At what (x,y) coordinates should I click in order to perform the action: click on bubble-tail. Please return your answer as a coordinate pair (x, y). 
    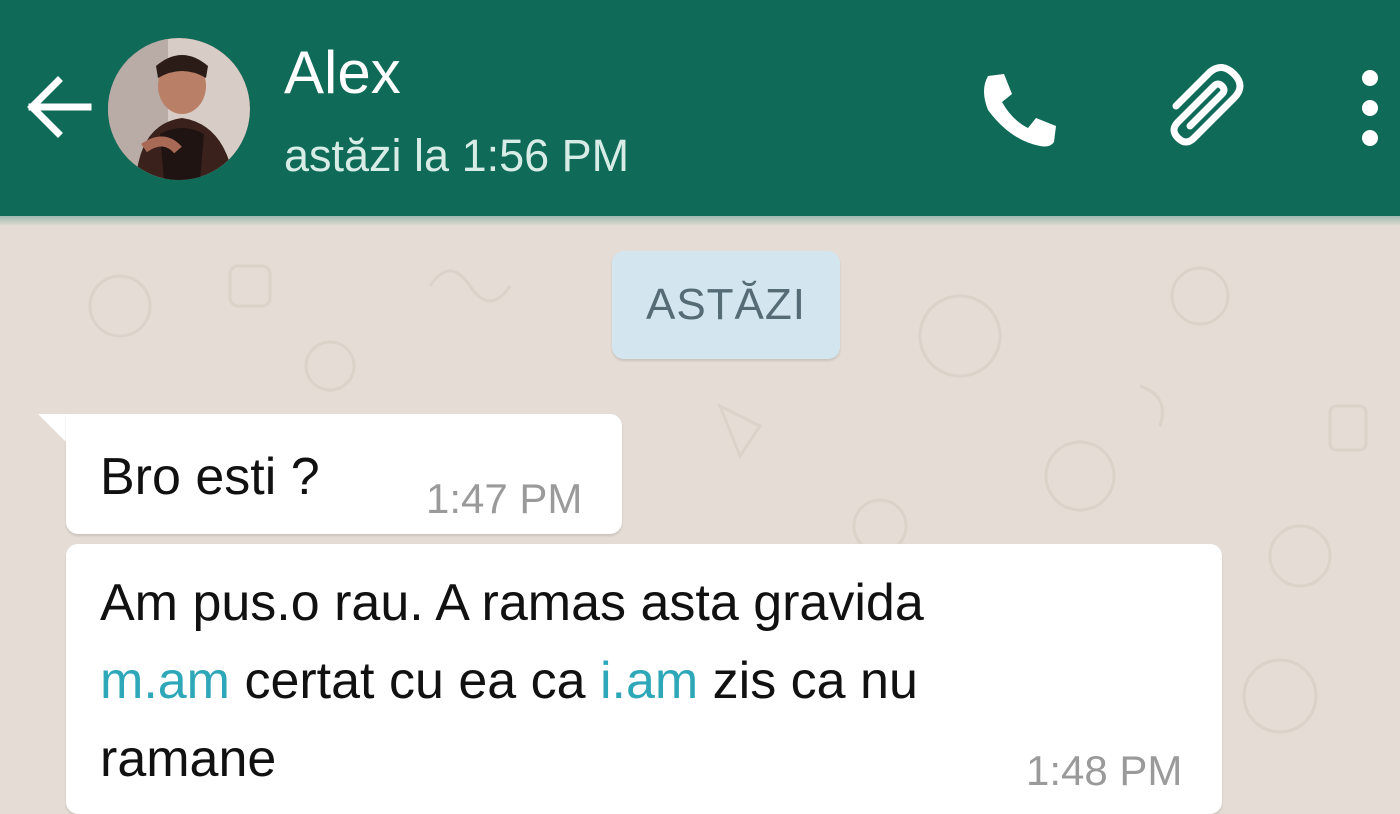
    Looking at the image, I should click on (53, 429).